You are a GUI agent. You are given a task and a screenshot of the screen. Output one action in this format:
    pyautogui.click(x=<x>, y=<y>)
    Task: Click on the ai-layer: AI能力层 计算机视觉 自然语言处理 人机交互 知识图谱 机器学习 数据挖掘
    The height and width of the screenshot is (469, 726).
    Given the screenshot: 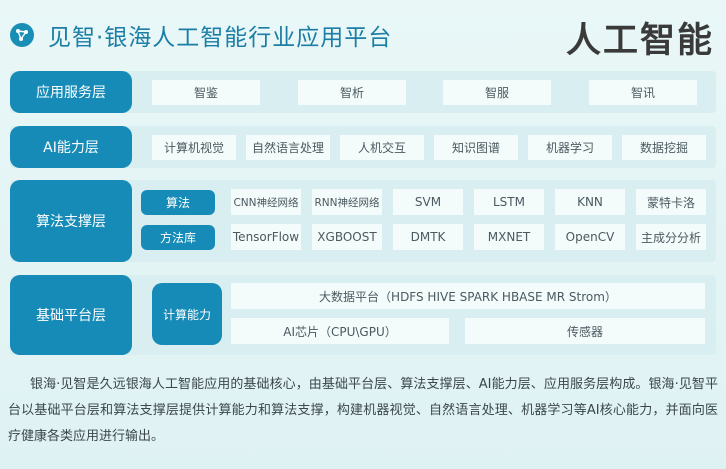 What is the action you would take?
    pyautogui.click(x=363, y=147)
    